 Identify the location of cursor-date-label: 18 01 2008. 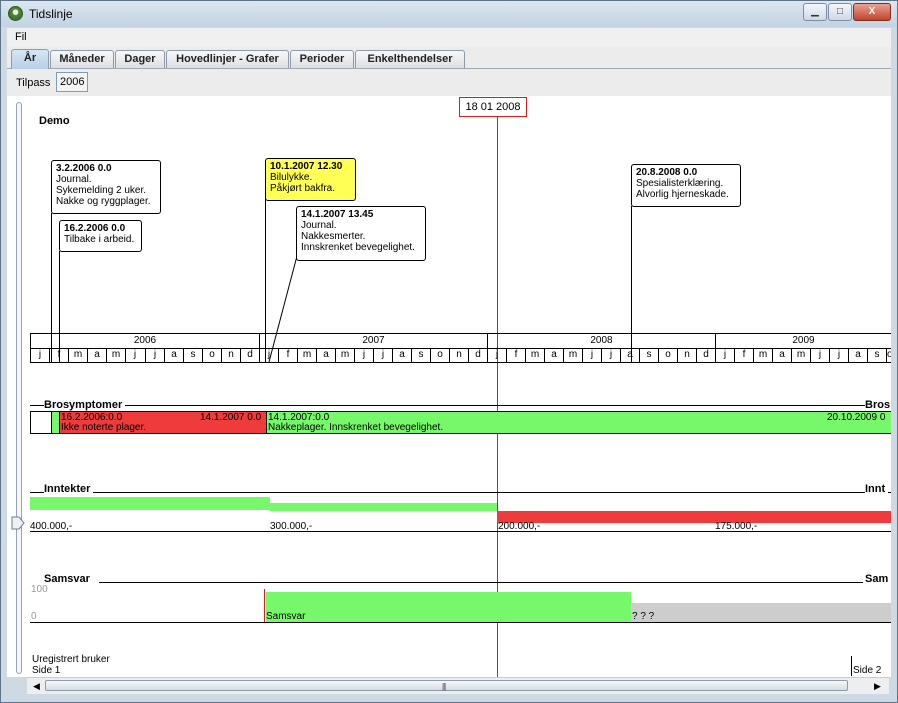
(493, 107).